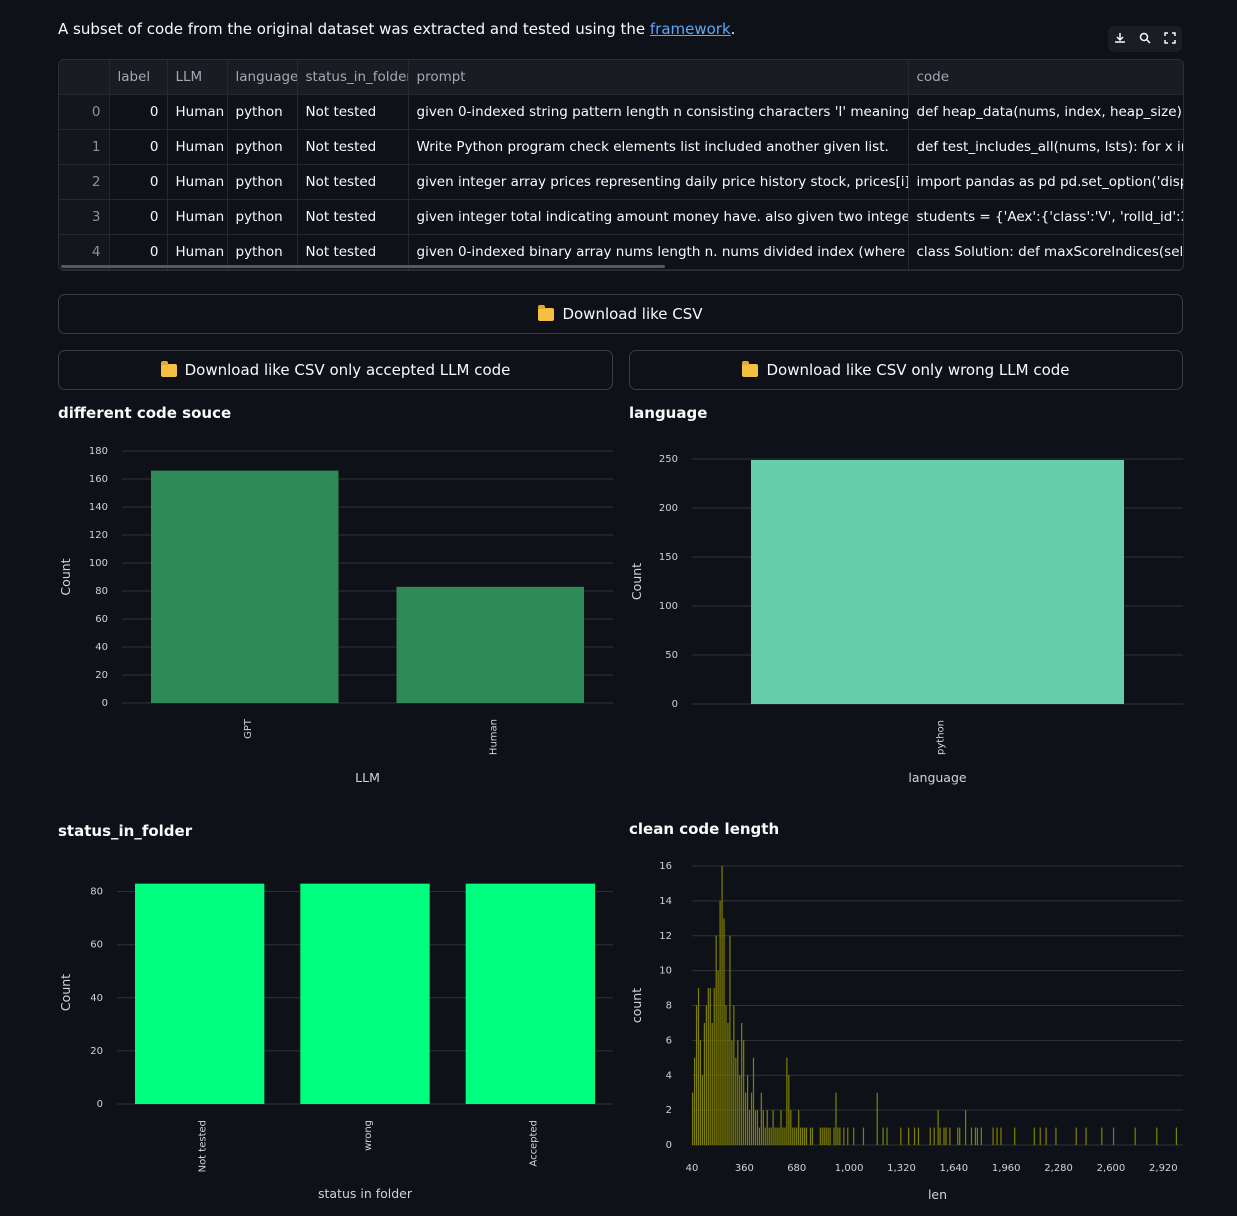  What do you see at coordinates (1163, 1168) in the screenshot?
I see `x-tick-label: 2,920` at bounding box center [1163, 1168].